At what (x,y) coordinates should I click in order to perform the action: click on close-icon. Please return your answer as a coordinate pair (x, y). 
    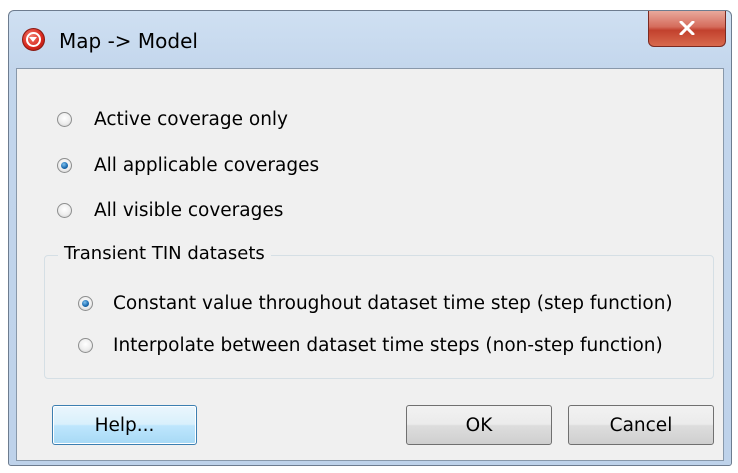
    Looking at the image, I should click on (687, 28).